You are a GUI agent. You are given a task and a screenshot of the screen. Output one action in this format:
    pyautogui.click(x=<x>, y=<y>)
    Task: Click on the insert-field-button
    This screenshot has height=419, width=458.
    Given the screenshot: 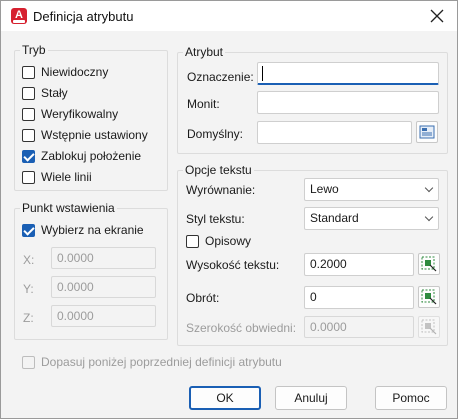 What is the action you would take?
    pyautogui.click(x=427, y=132)
    